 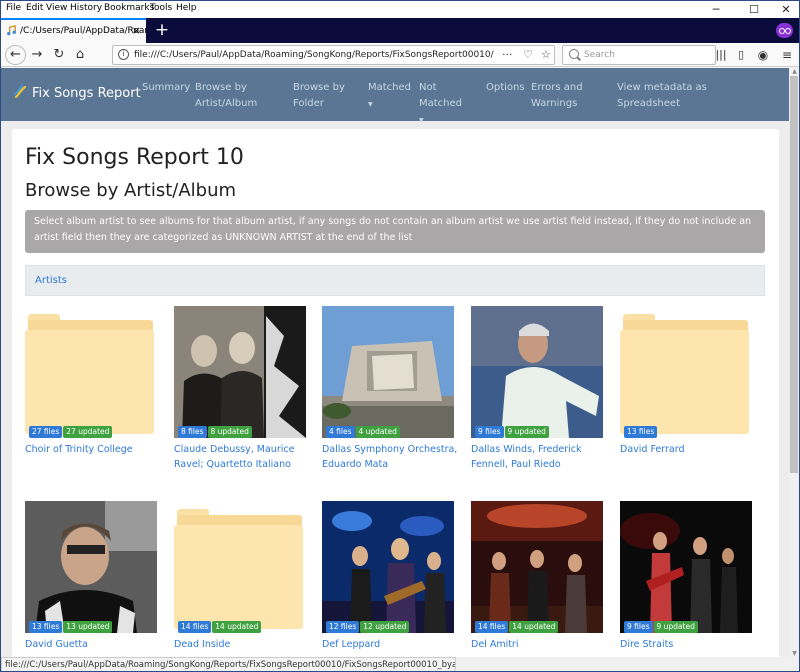 I want to click on updated-badge: 27 updated, so click(x=88, y=432).